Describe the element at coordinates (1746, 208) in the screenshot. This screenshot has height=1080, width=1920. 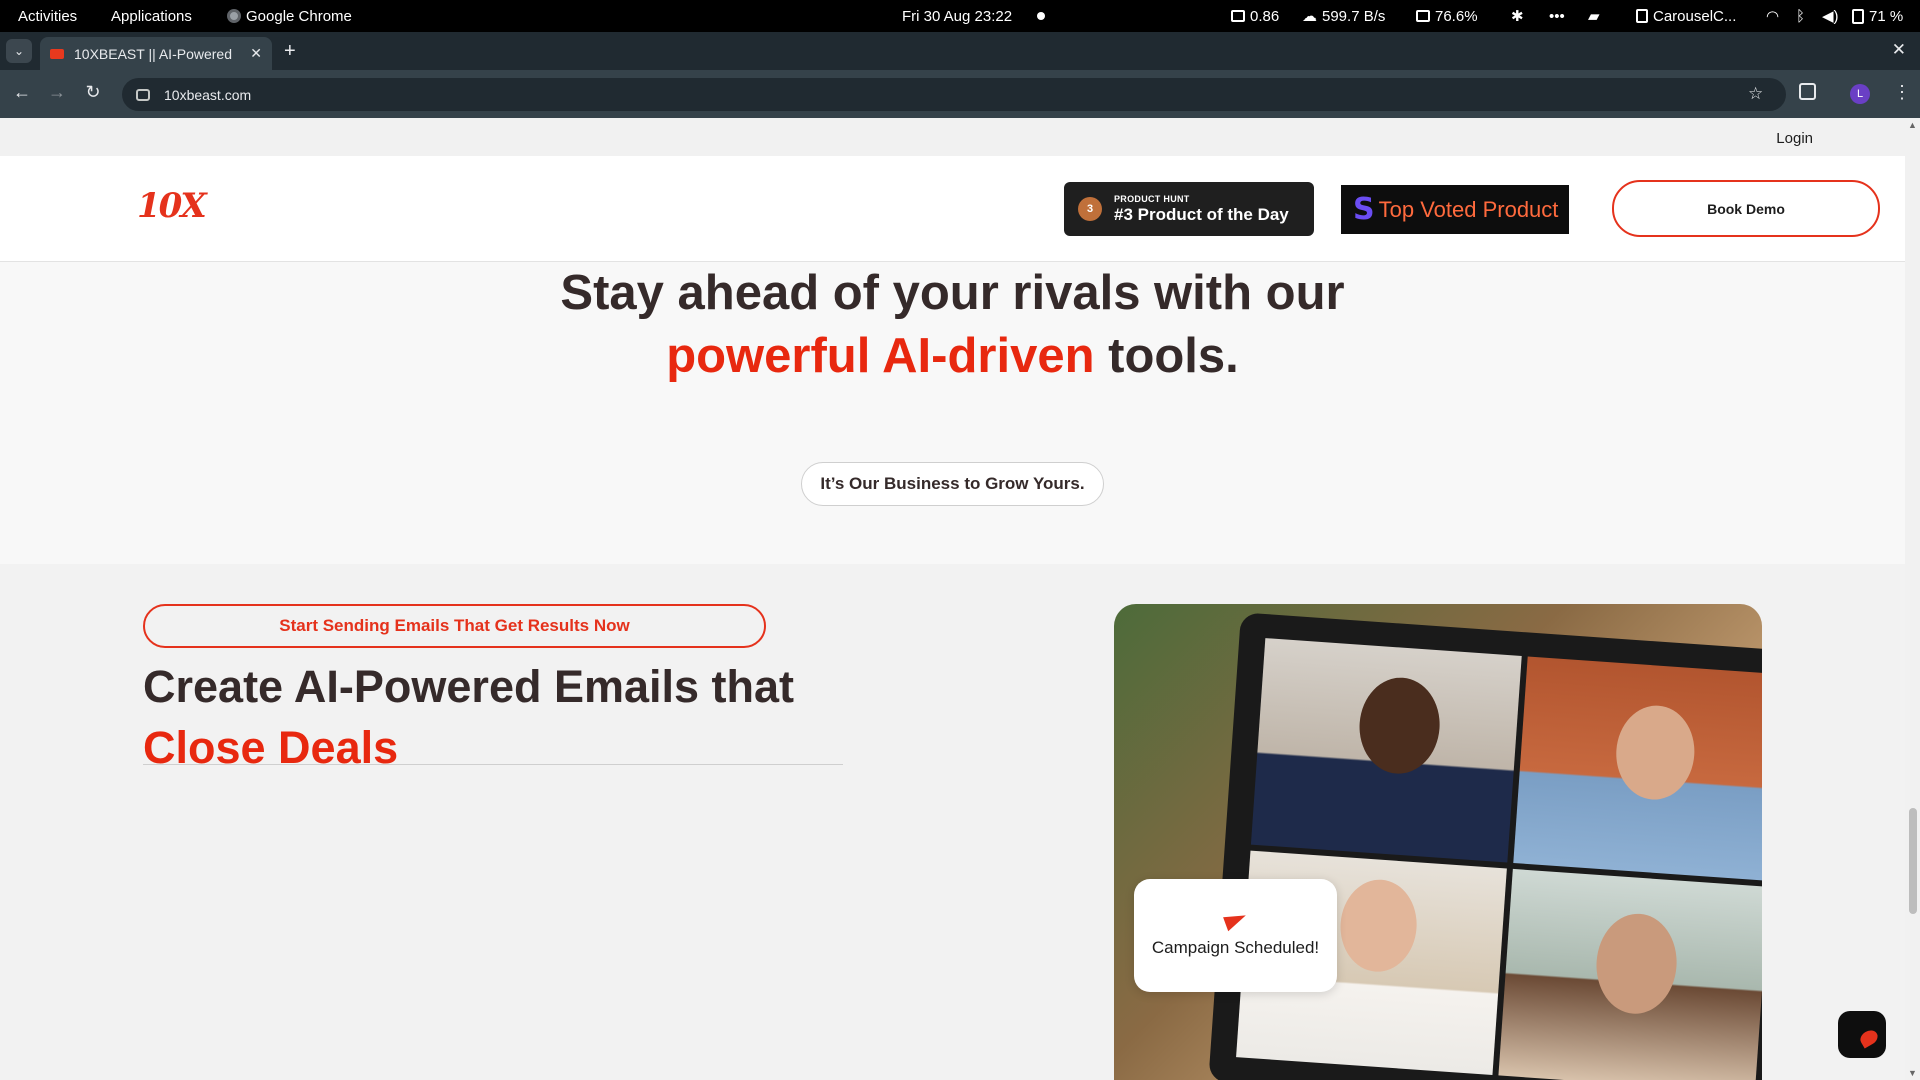
I see `book-demo-button: Book Demo` at that location.